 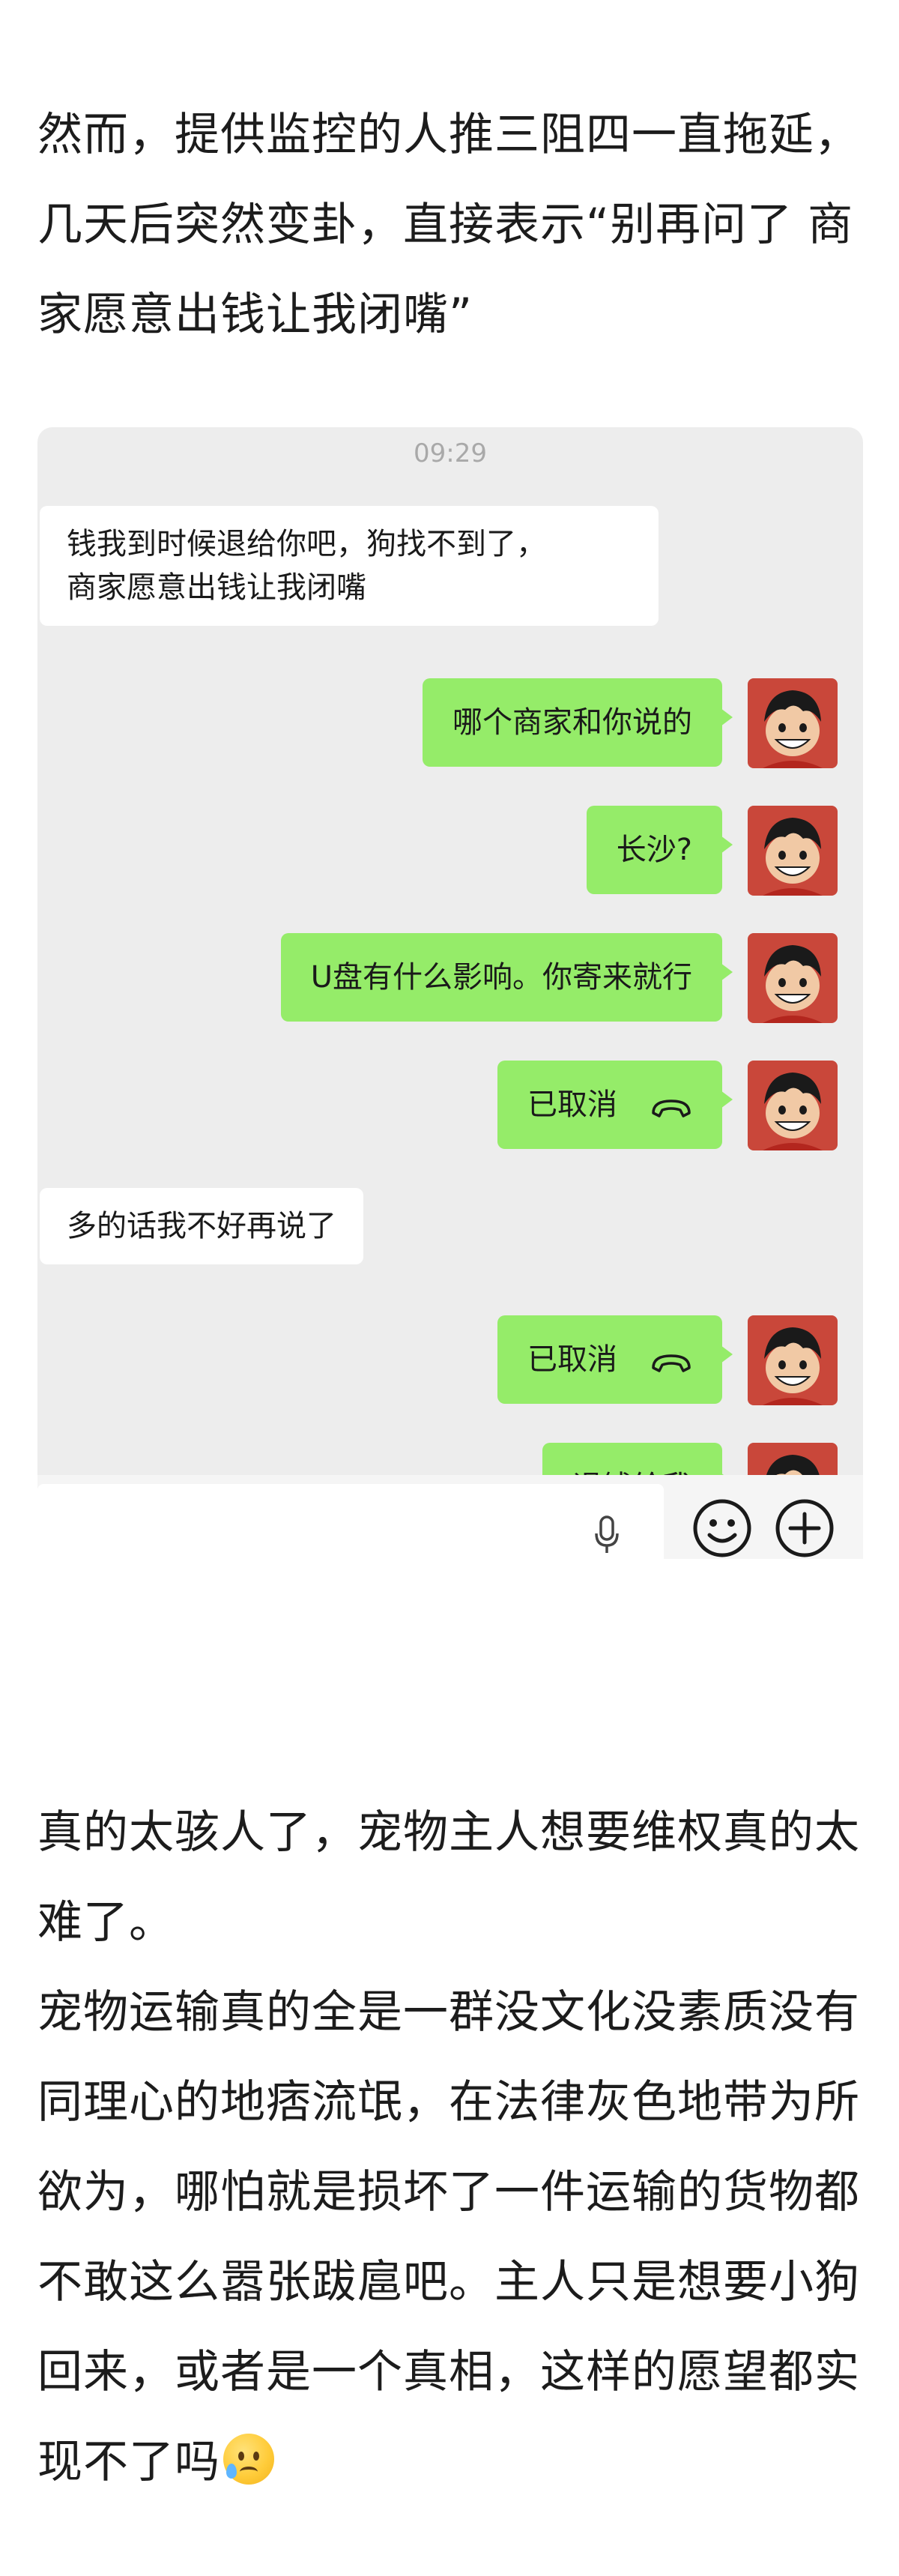 What do you see at coordinates (248, 2459) in the screenshot?
I see `crying-smile-emoji-icon` at bounding box center [248, 2459].